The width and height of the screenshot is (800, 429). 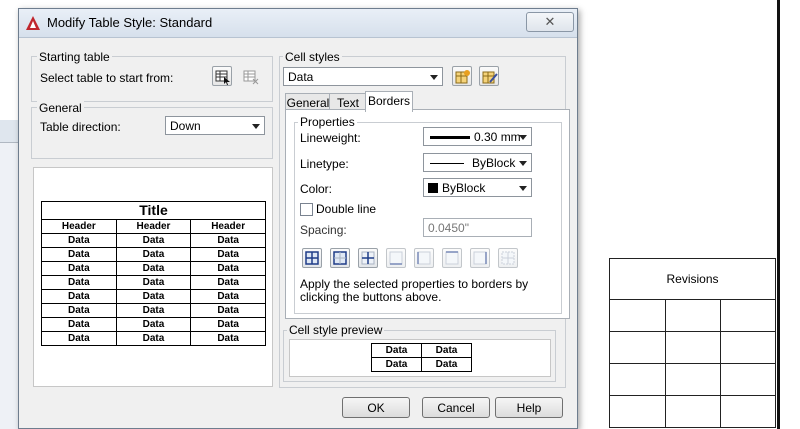 What do you see at coordinates (327, 122) in the screenshot?
I see `properties-label: Properties` at bounding box center [327, 122].